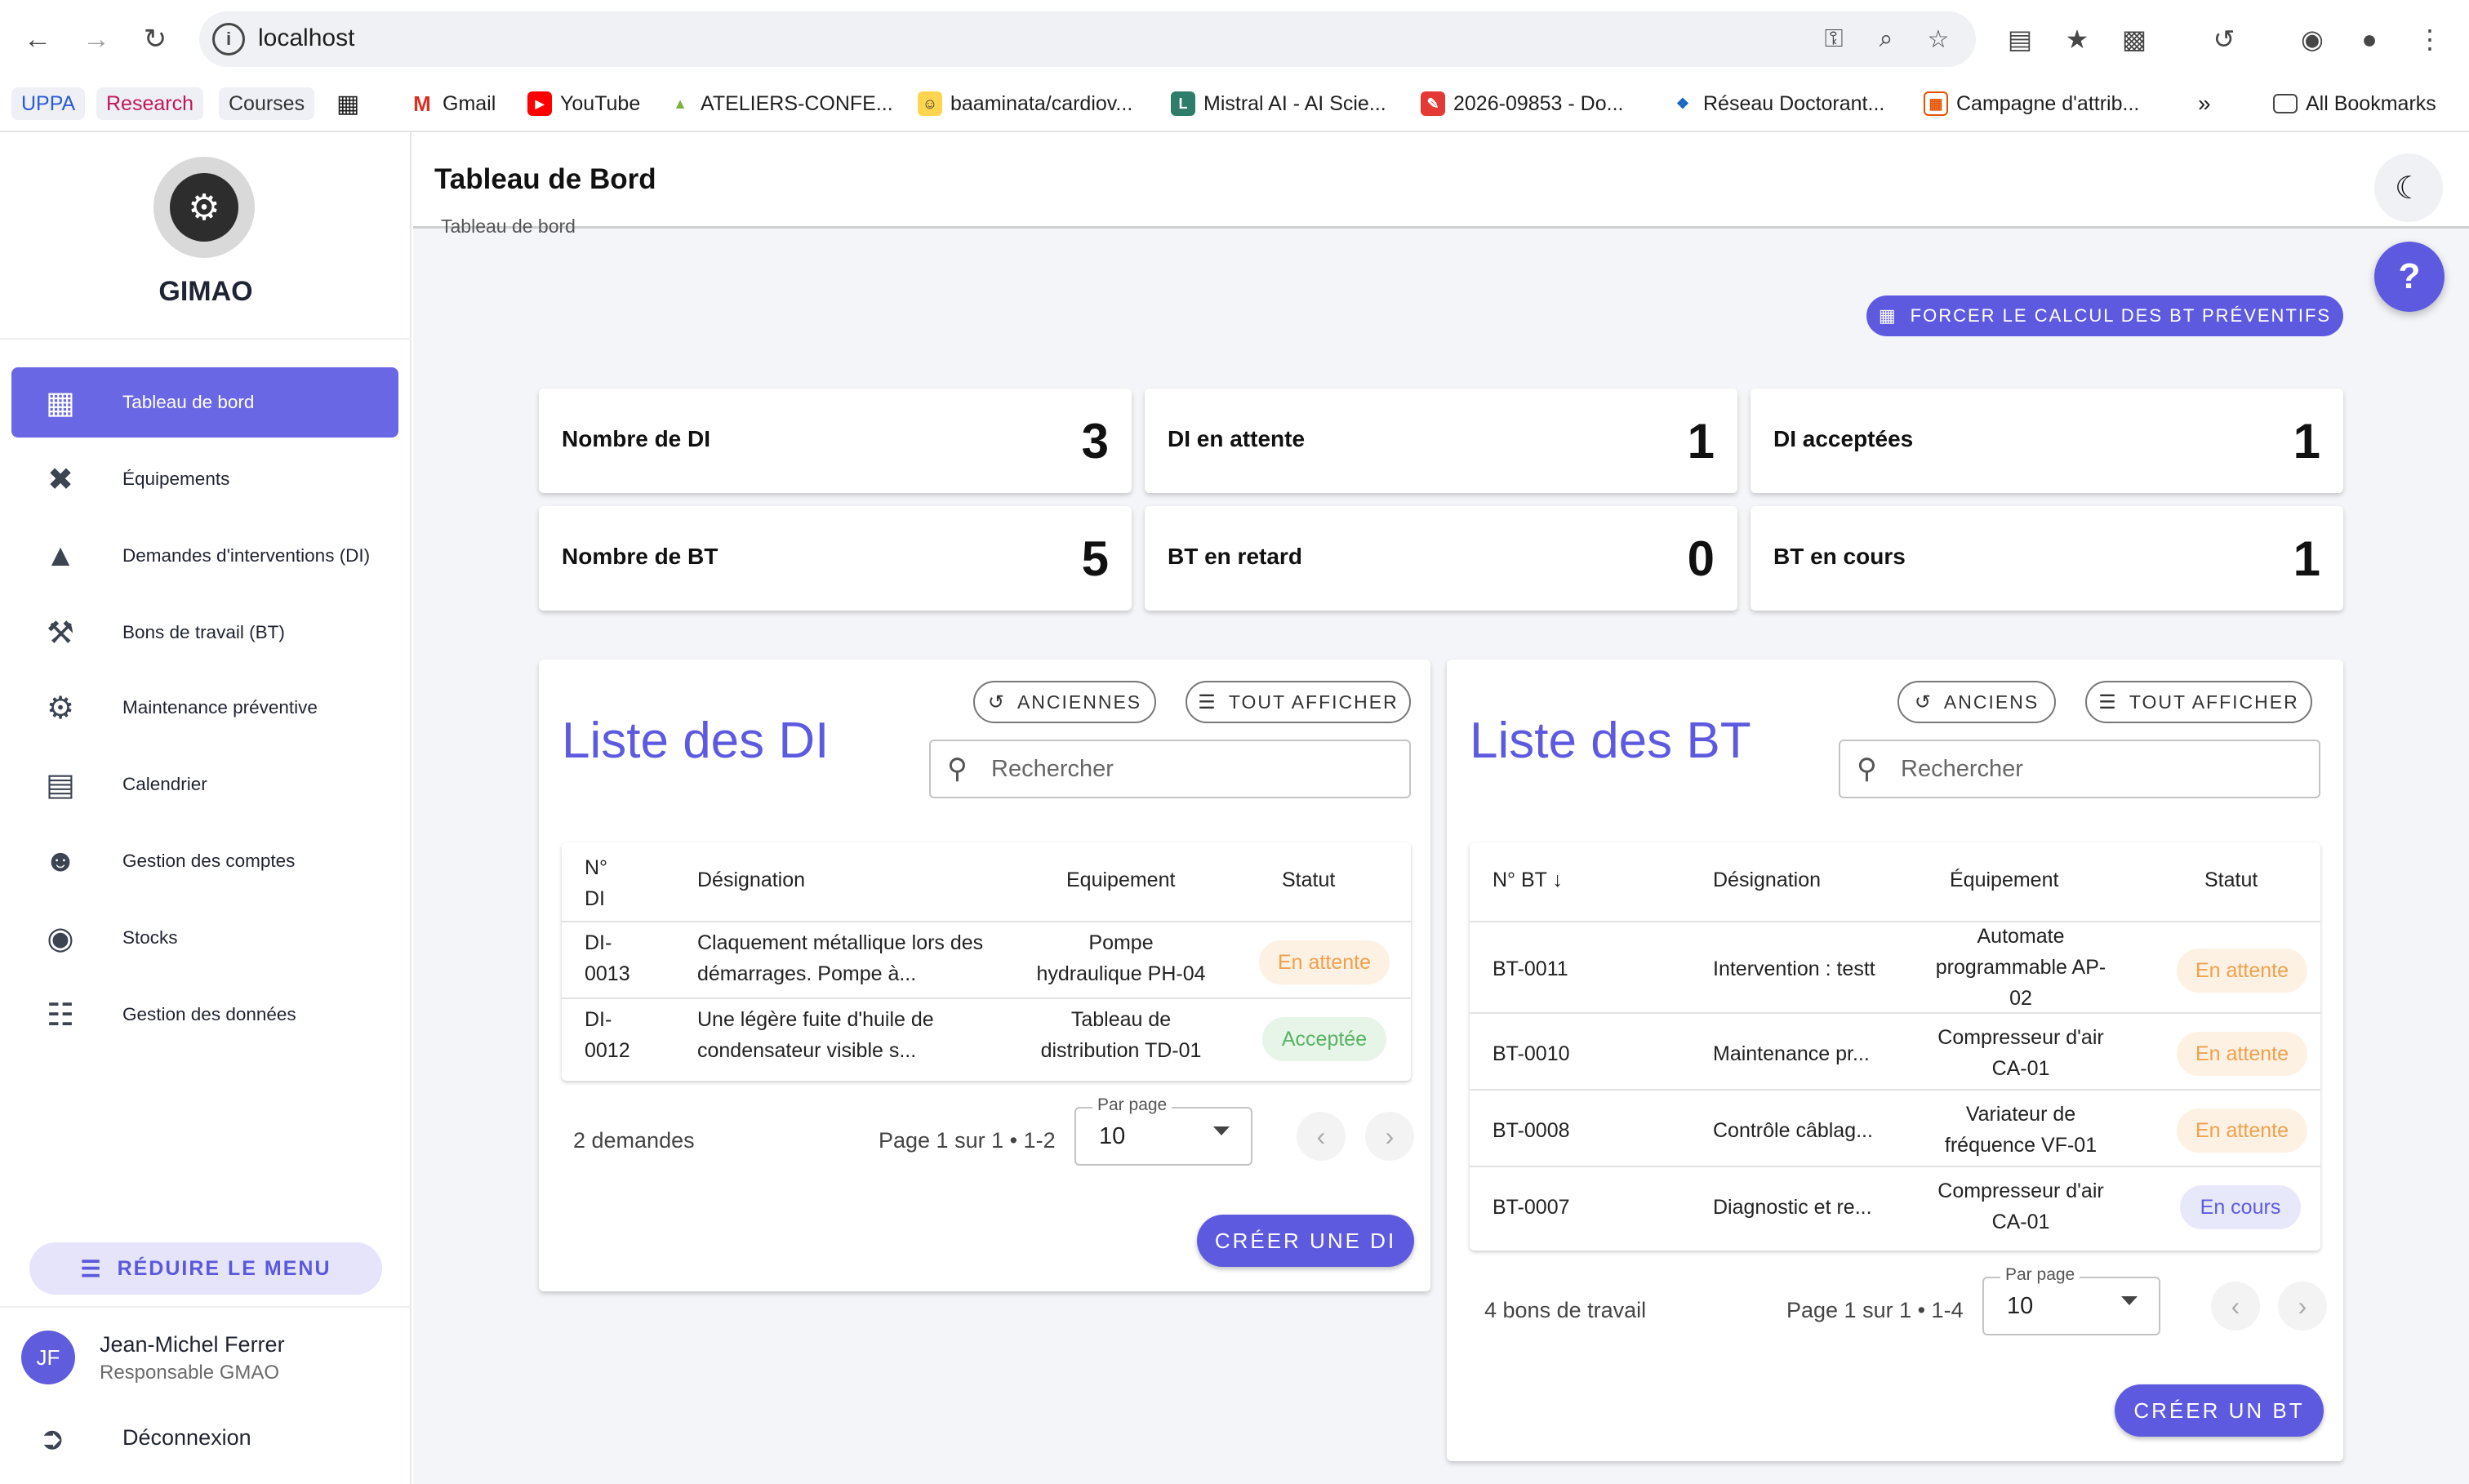 This screenshot has height=1484, width=2469. I want to click on di-per-page-select: Par page 10, so click(1163, 1130).